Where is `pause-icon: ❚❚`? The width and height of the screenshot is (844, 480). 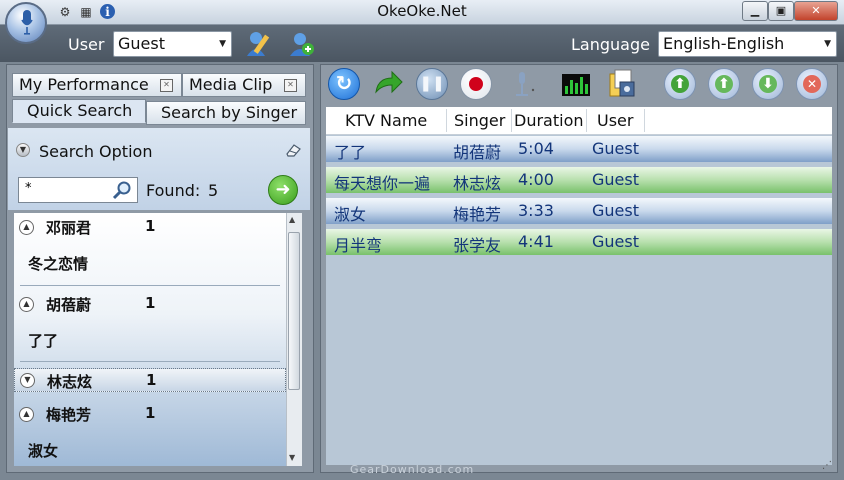 pause-icon: ❚❚ is located at coordinates (432, 84).